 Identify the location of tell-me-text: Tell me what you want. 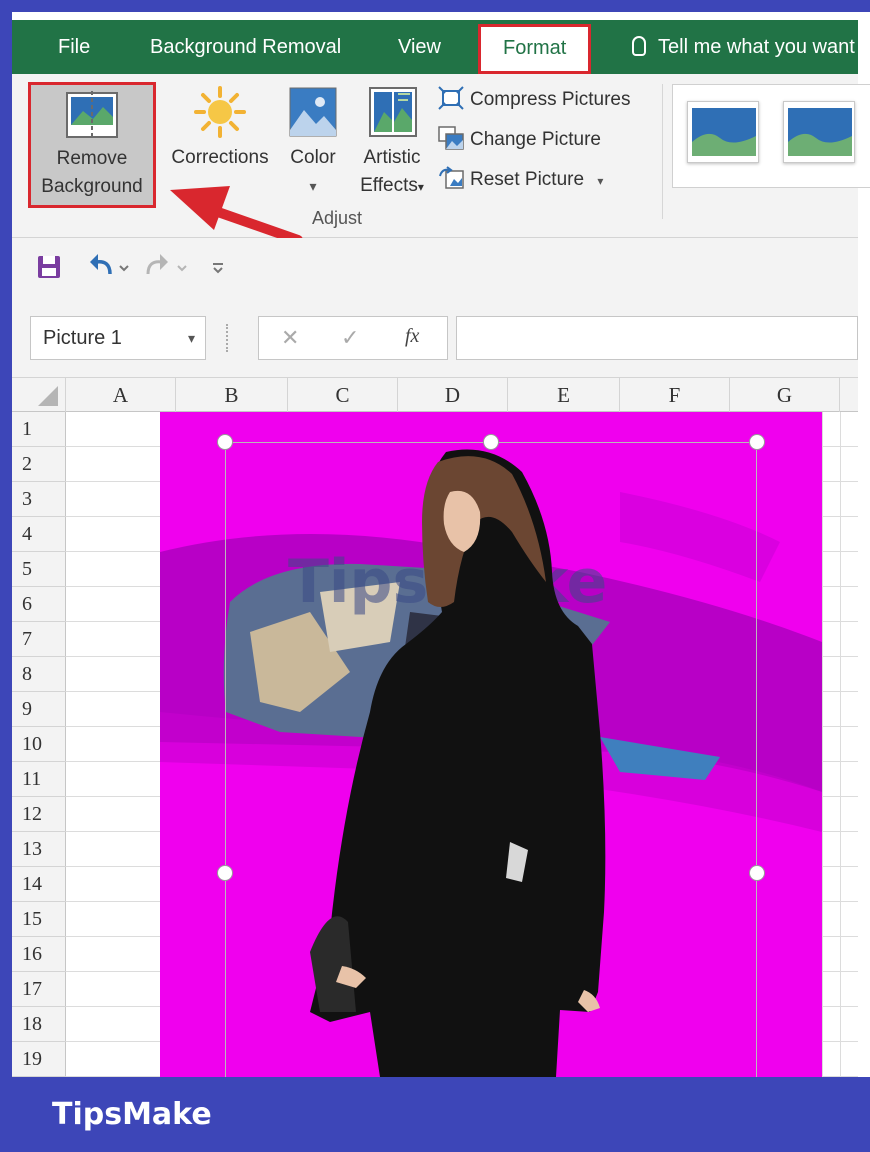
(756, 47).